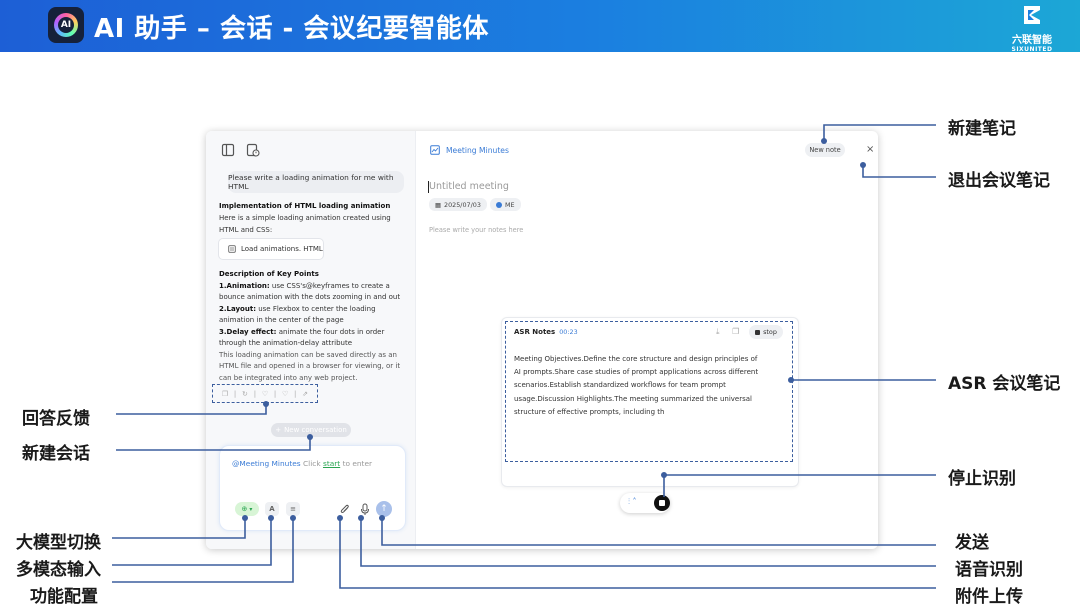 The width and height of the screenshot is (1080, 607). What do you see at coordinates (972, 543) in the screenshot?
I see `callout-send: 发送` at bounding box center [972, 543].